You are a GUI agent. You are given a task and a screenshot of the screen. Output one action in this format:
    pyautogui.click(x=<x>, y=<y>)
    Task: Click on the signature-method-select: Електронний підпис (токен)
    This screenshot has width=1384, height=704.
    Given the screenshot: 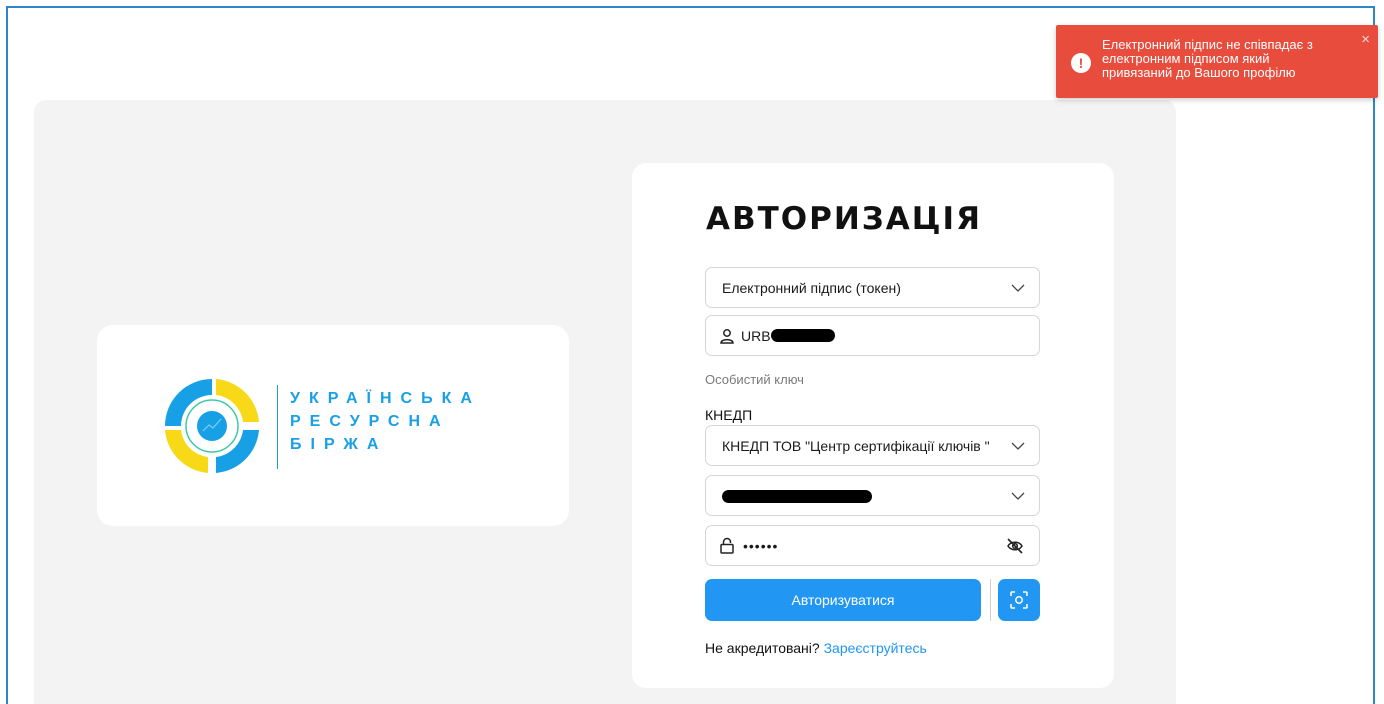 What is the action you would take?
    pyautogui.click(x=872, y=287)
    